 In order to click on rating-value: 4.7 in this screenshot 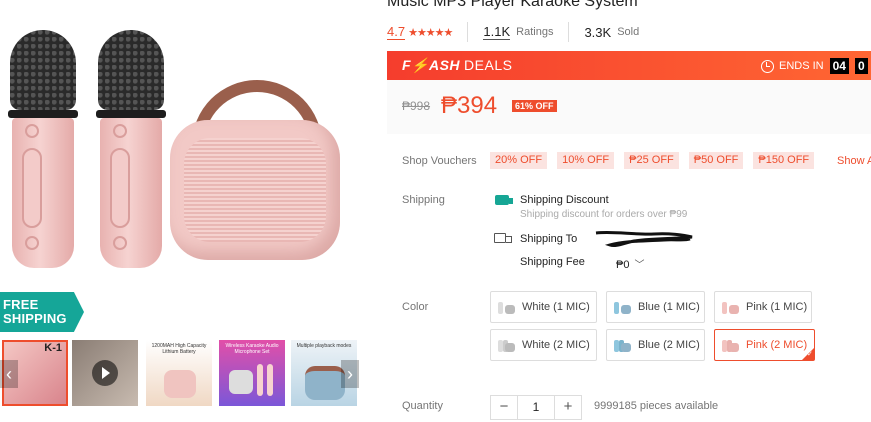, I will do `click(396, 32)`.